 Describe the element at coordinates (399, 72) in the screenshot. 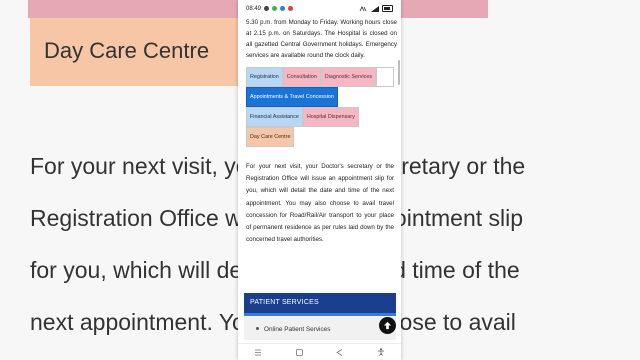

I see `scrollbar` at that location.